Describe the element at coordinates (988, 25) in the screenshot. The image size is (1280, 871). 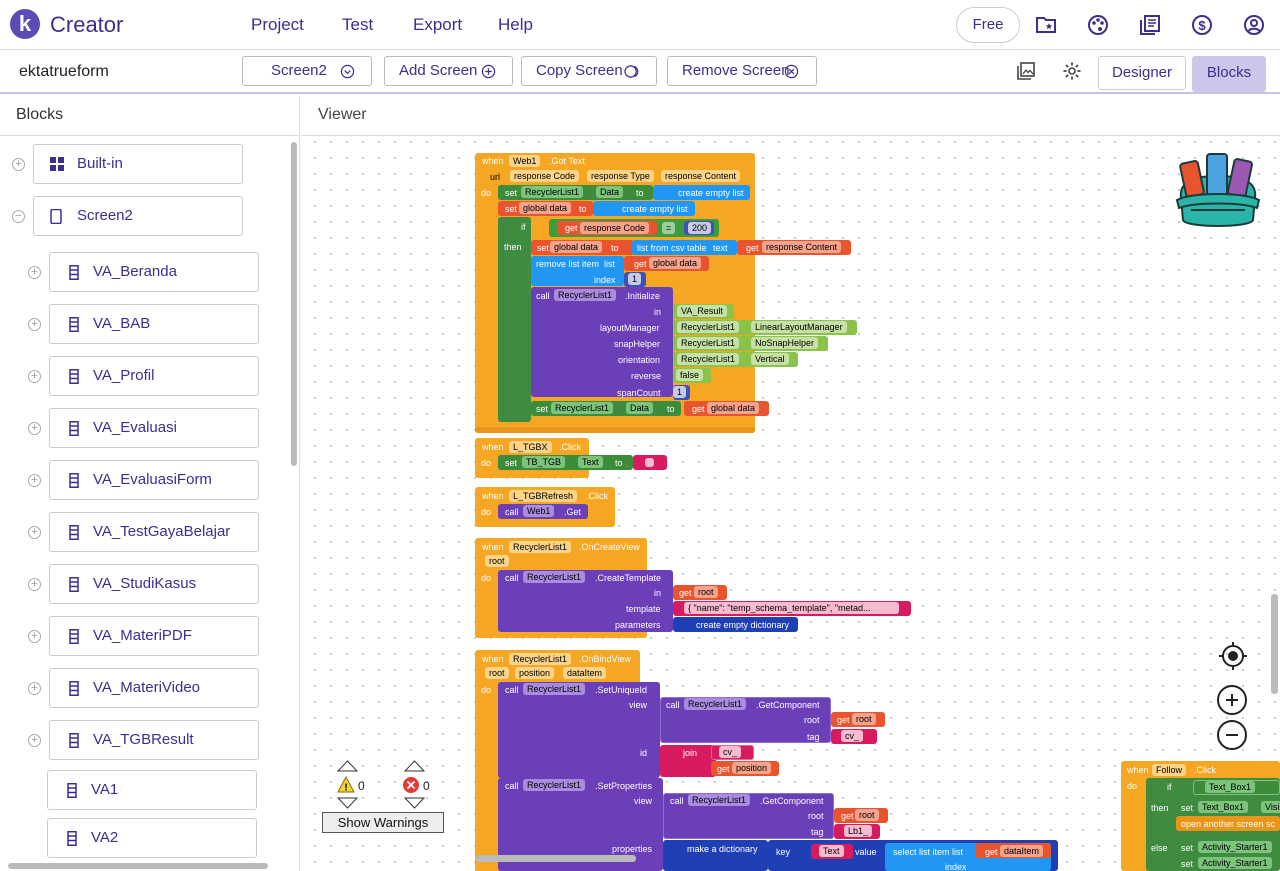
I see `free-plan-button: Free` at that location.